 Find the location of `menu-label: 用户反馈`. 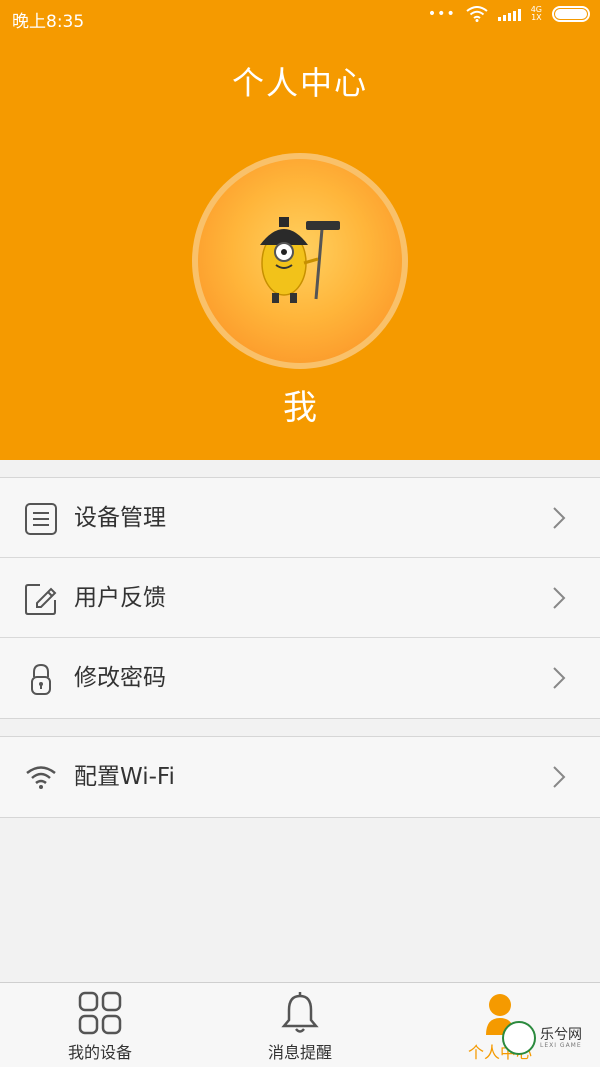

menu-label: 用户反馈 is located at coordinates (120, 598).